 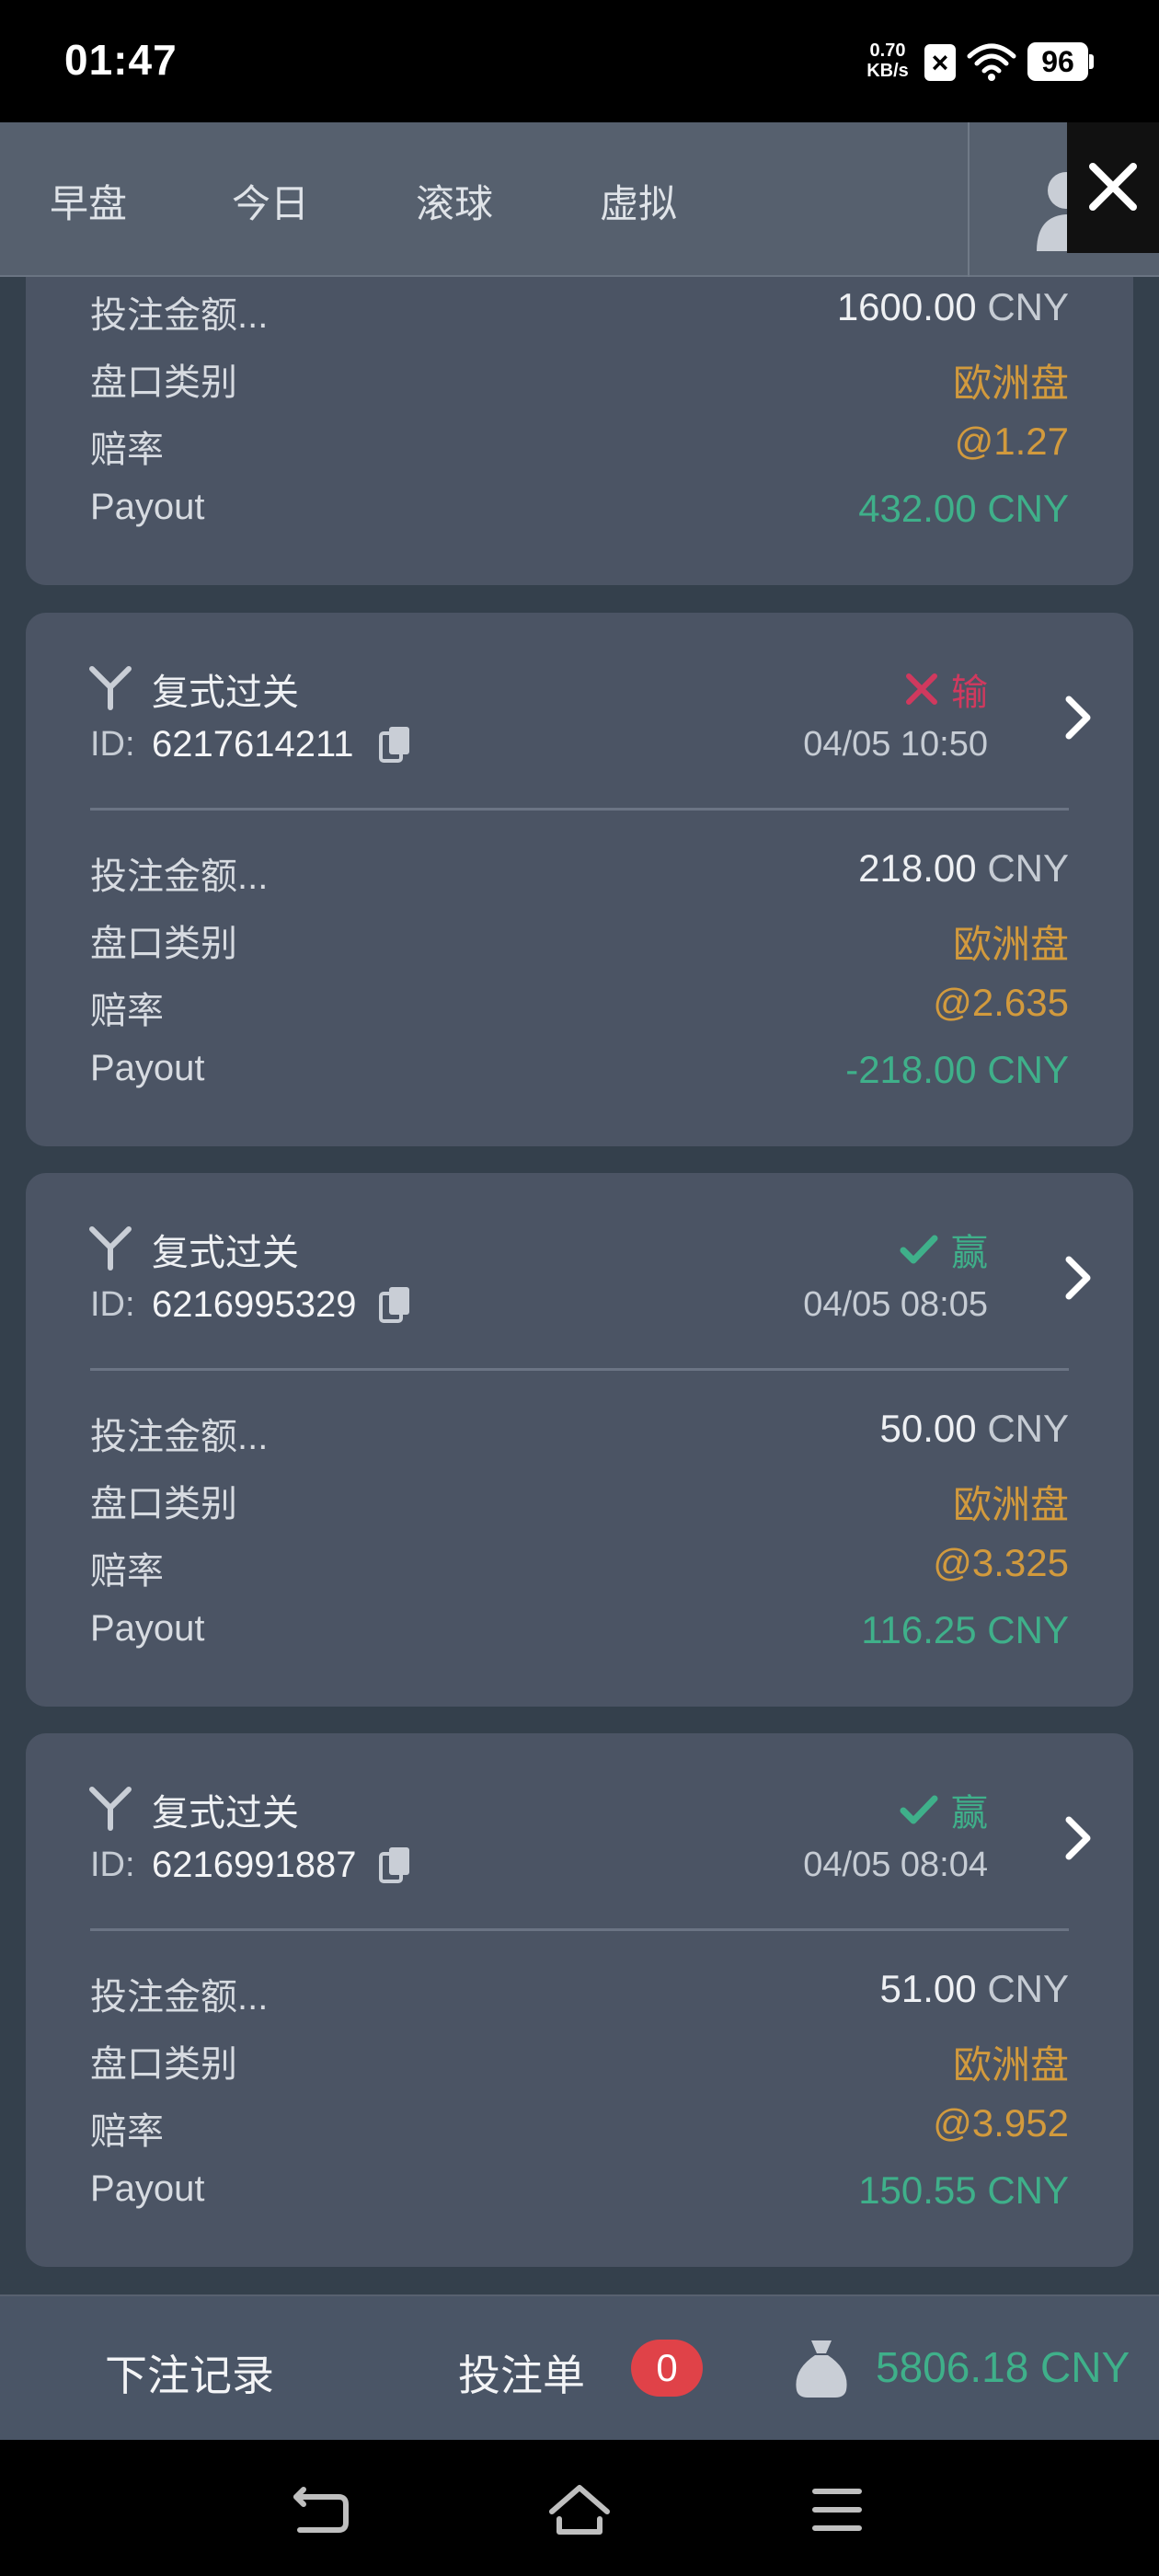 I want to click on payout-row: Payout -218.00 CNY, so click(x=579, y=1071).